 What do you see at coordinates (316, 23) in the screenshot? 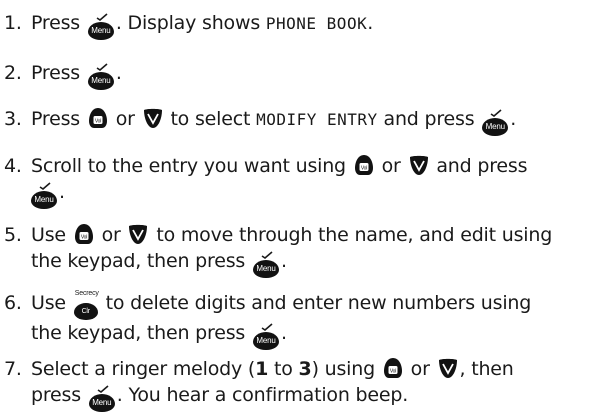
I see `display-text: PHONE BOOK` at bounding box center [316, 23].